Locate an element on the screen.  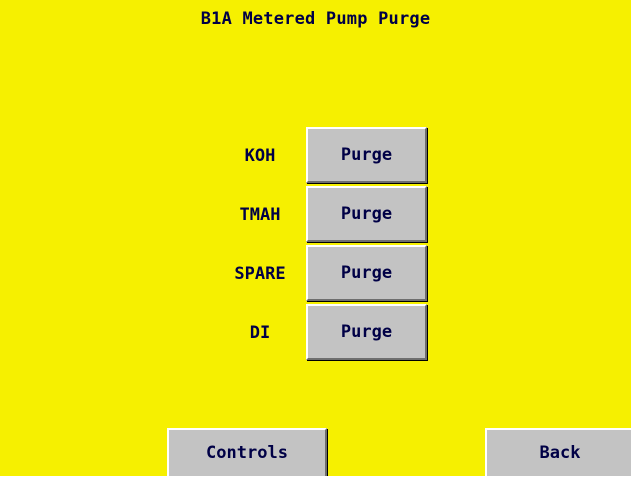
controls-button: Controls is located at coordinates (247, 453).